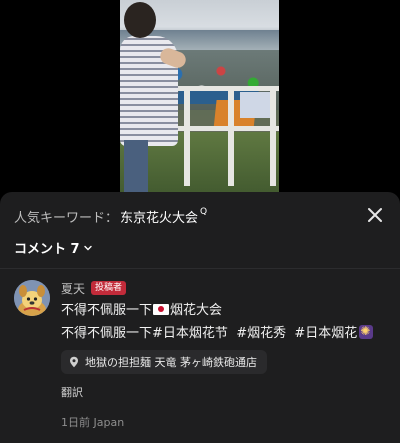 This screenshot has height=443, width=400. I want to click on comment-count-toggle: コメント 7, so click(53, 247).